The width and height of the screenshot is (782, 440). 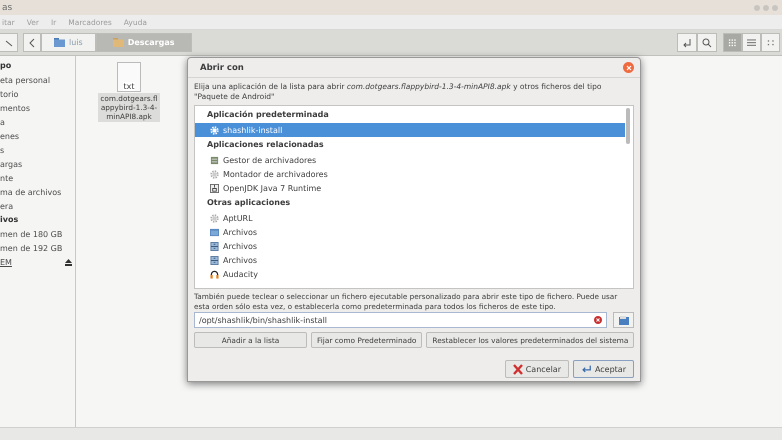 I want to click on sidebar-item: a, so click(x=2, y=122).